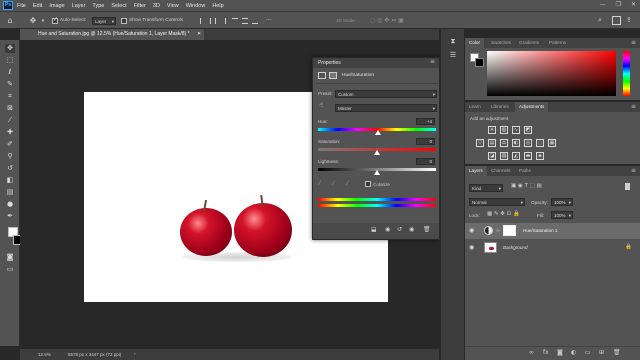  Describe the element at coordinates (199, 34) in the screenshot. I see `close-tab-icon: ✕` at that location.